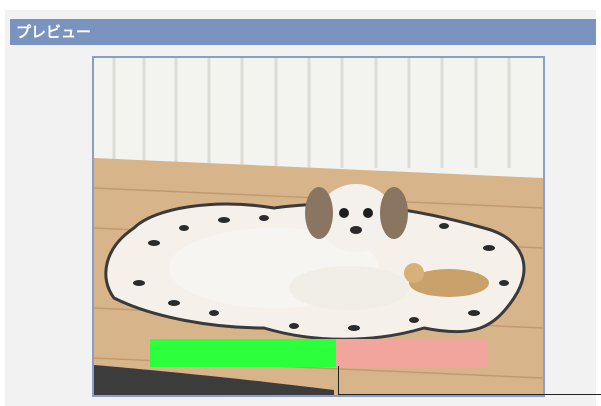 Image resolution: width=601 pixels, height=406 pixels. I want to click on plush-toy-head, so click(414, 273).